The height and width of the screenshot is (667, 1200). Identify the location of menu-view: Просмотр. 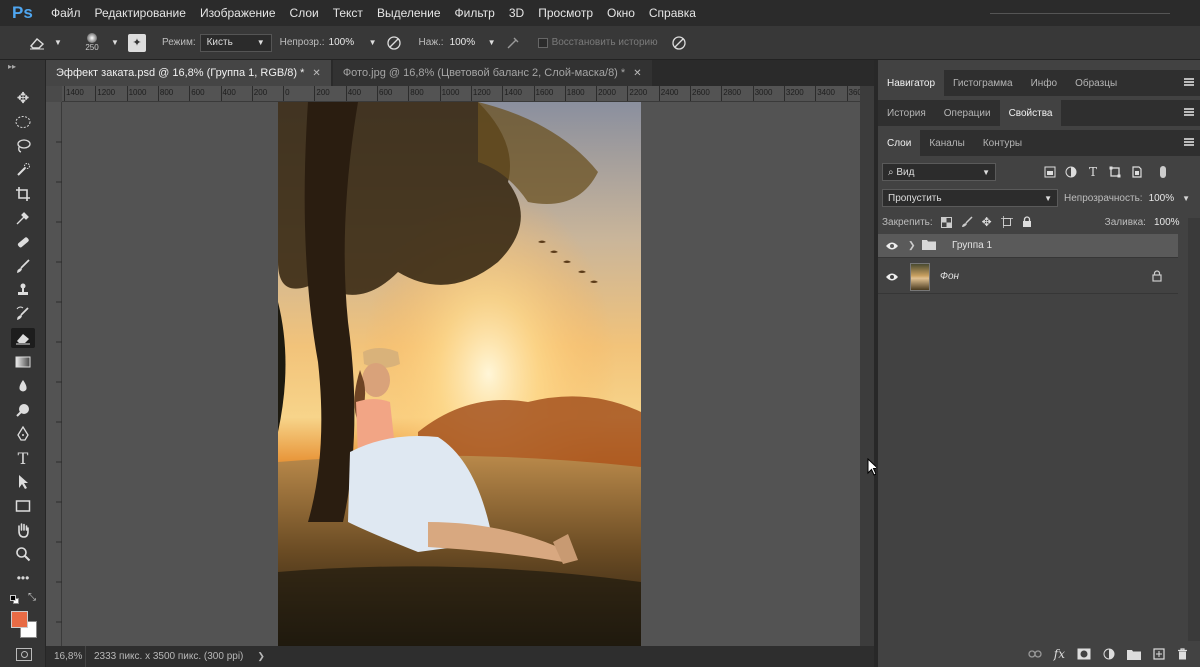
(565, 13).